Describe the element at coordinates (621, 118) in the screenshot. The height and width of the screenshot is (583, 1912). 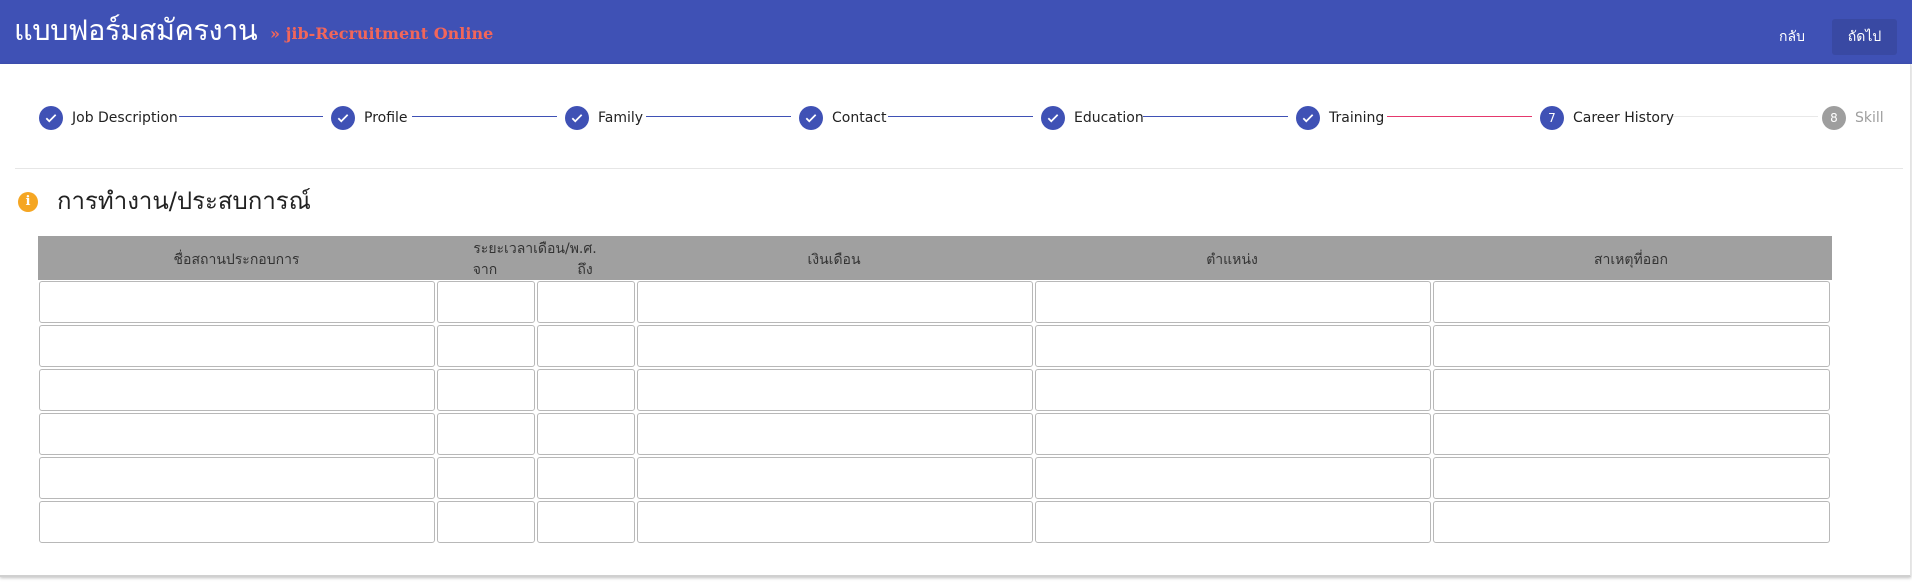
I see `step-label: Family` at that location.